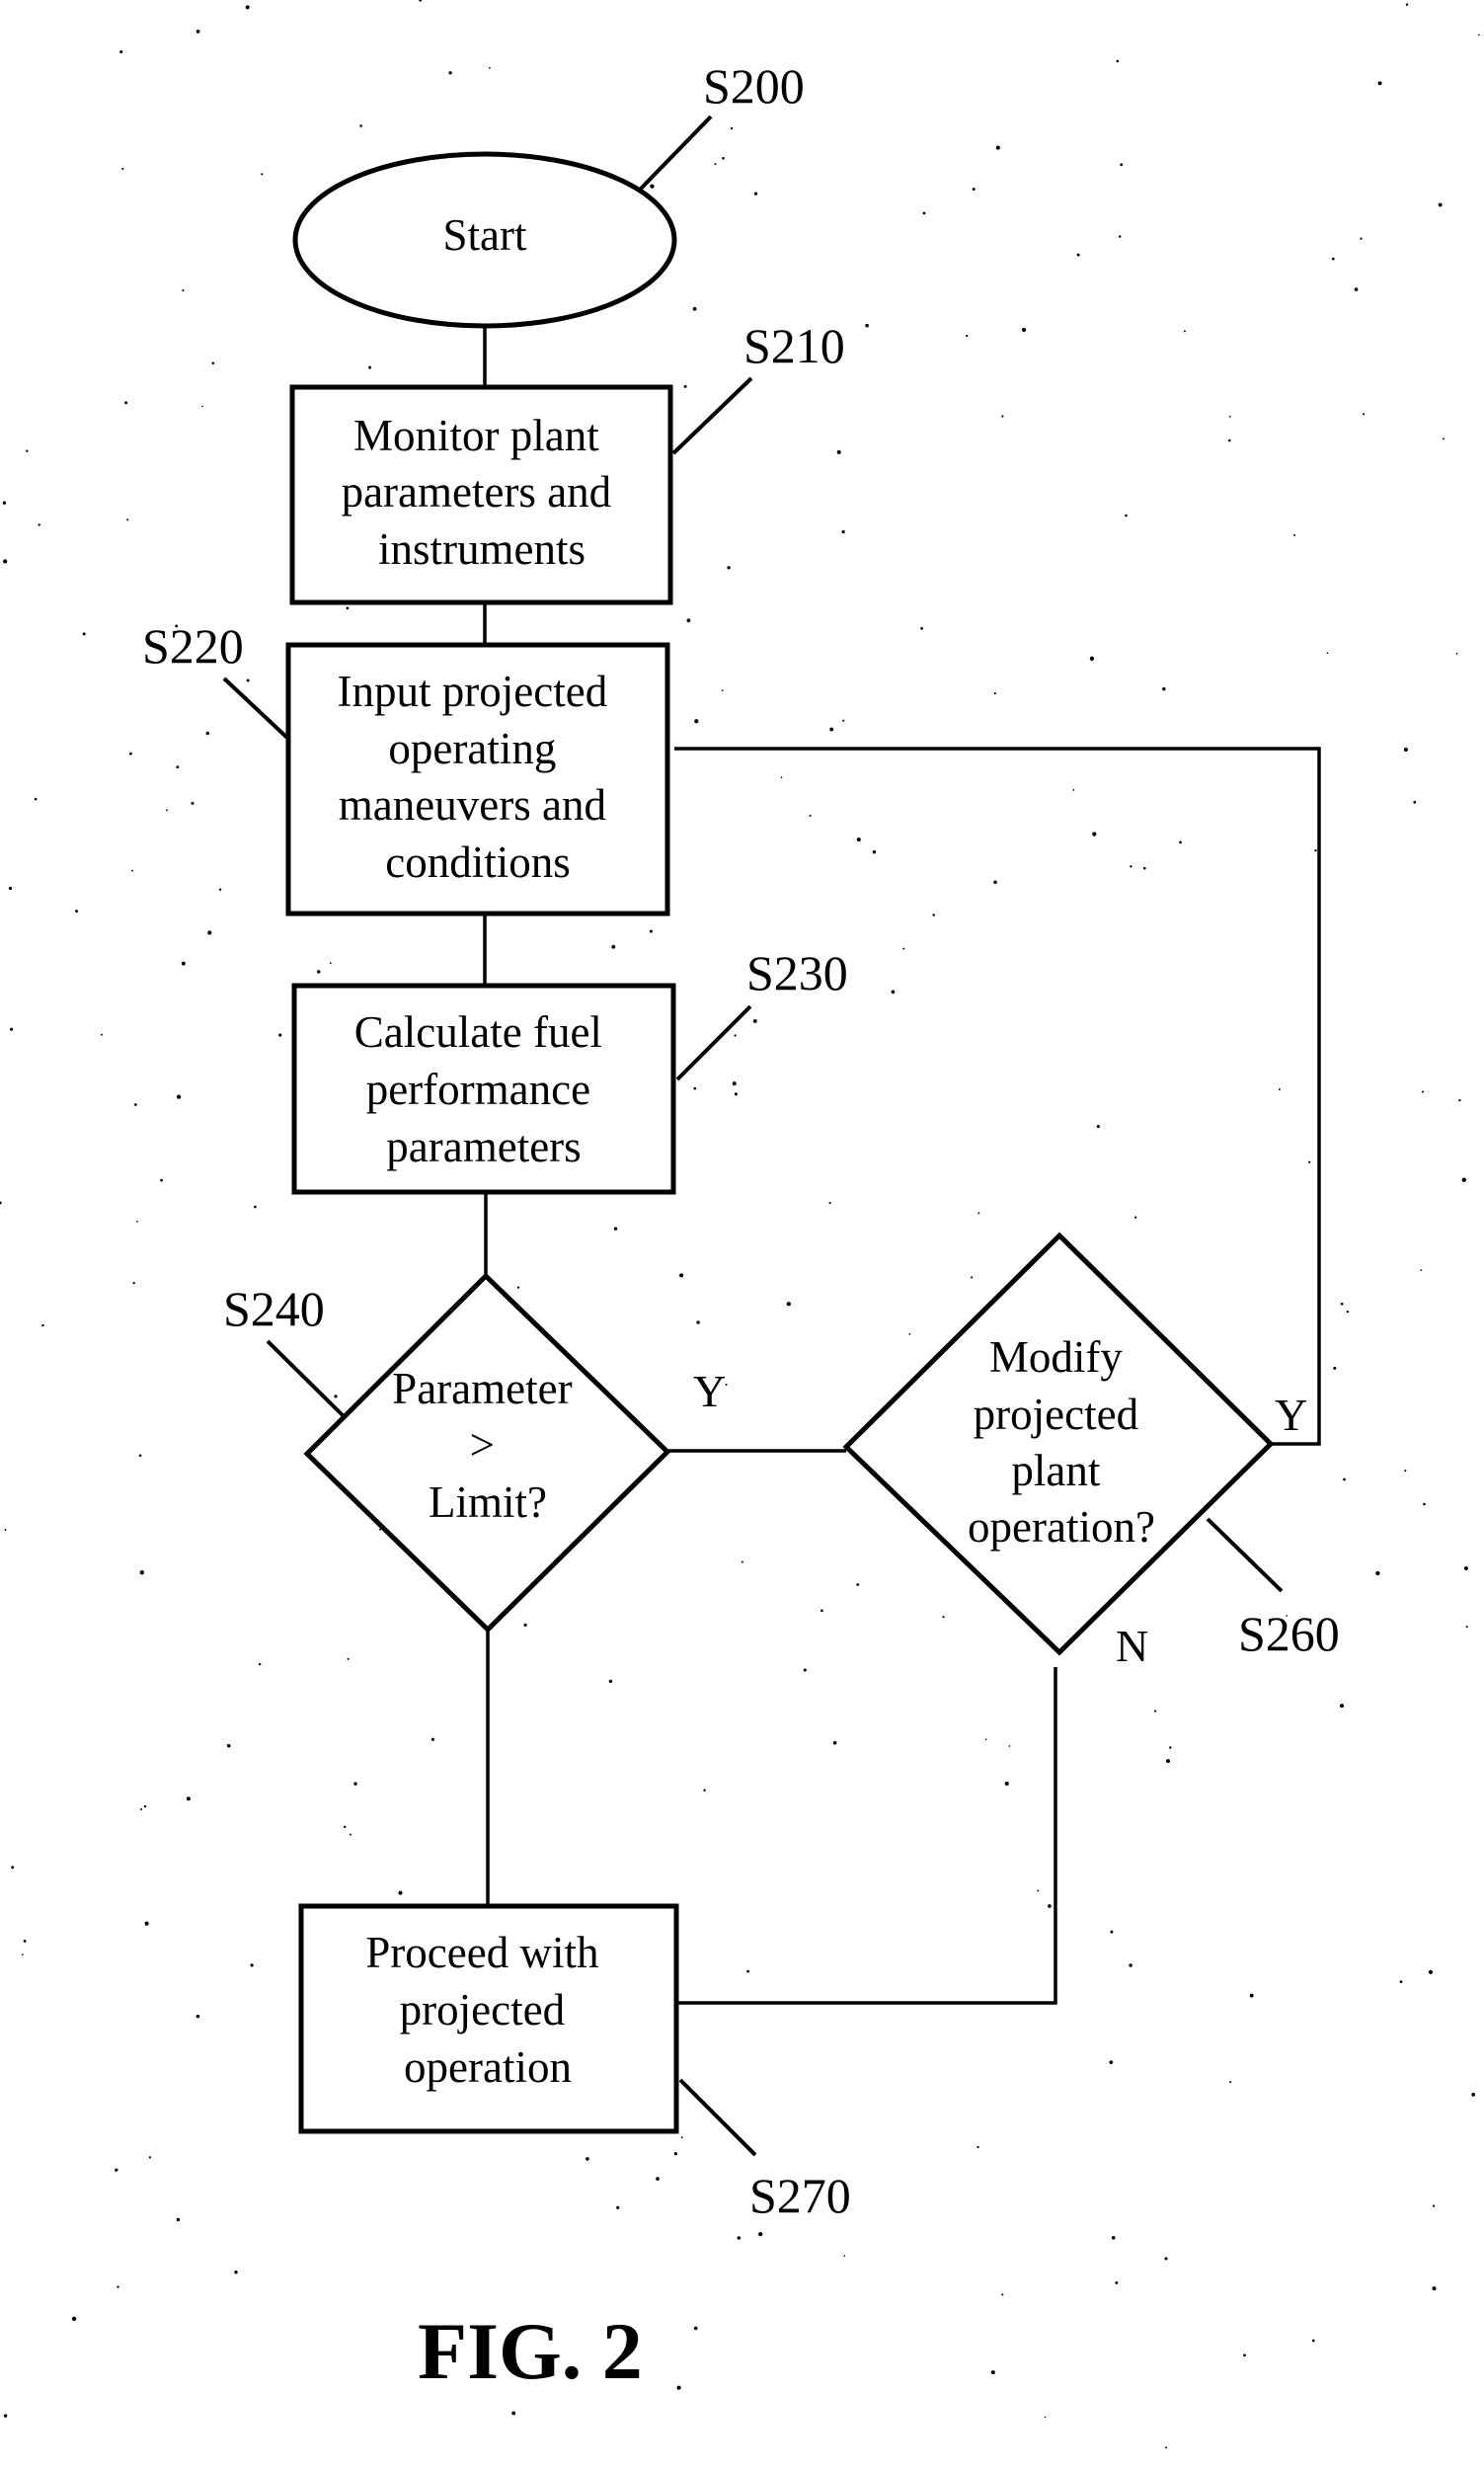  What do you see at coordinates (675, 153) in the screenshot?
I see `leader-line-s200` at bounding box center [675, 153].